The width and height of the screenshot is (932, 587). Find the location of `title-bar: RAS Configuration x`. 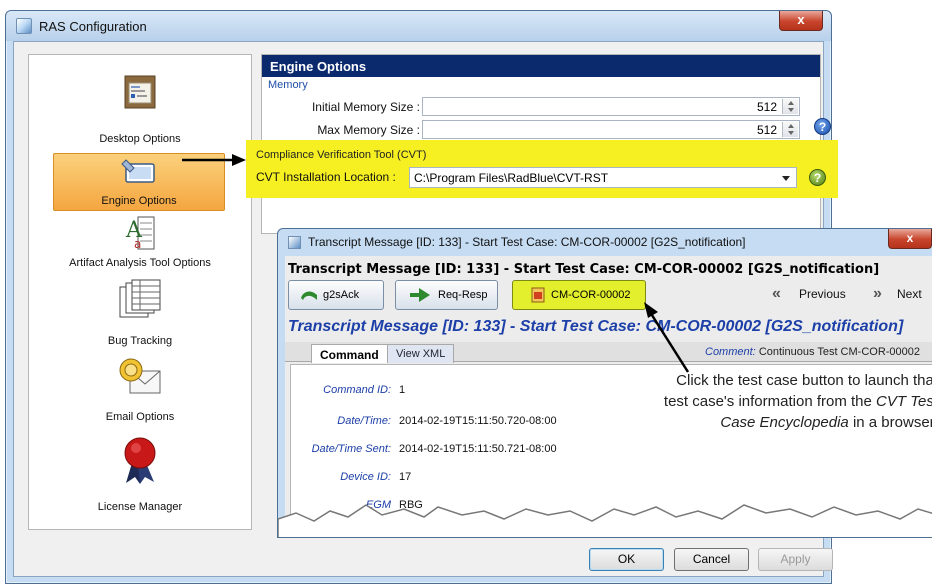

title-bar: RAS Configuration x is located at coordinates (418, 26).